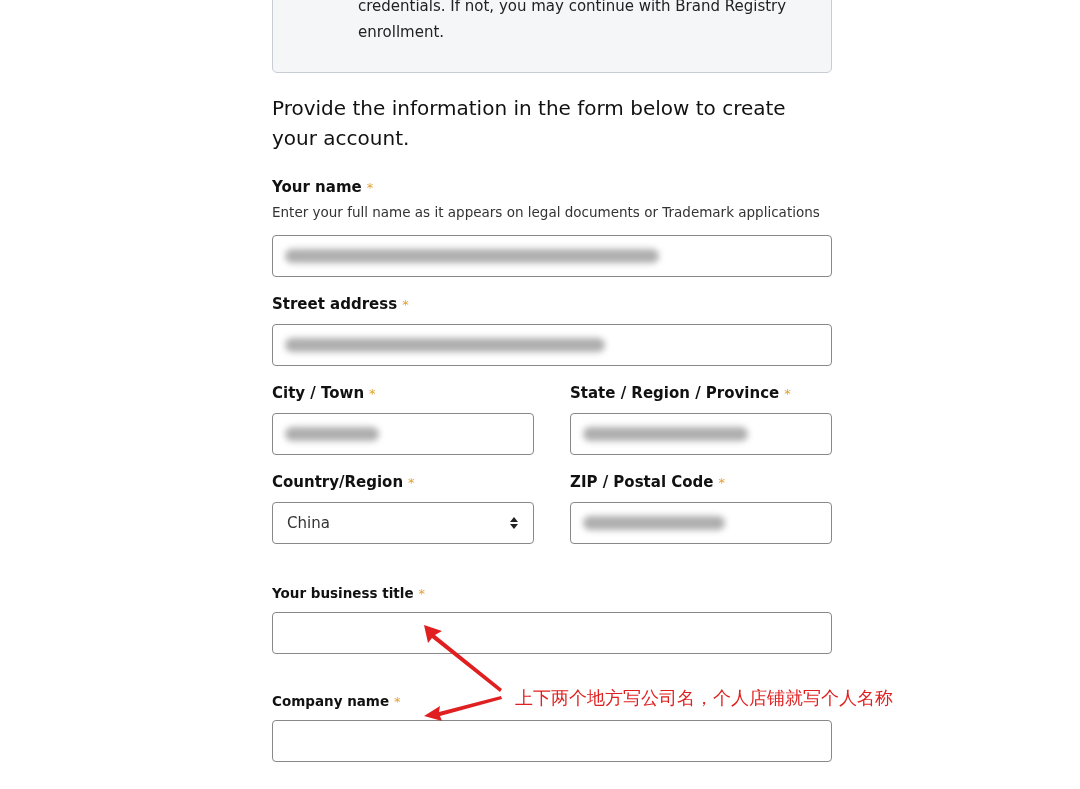 This screenshot has height=789, width=1080. Describe the element at coordinates (403, 523) in the screenshot. I see `country-select: China` at that location.